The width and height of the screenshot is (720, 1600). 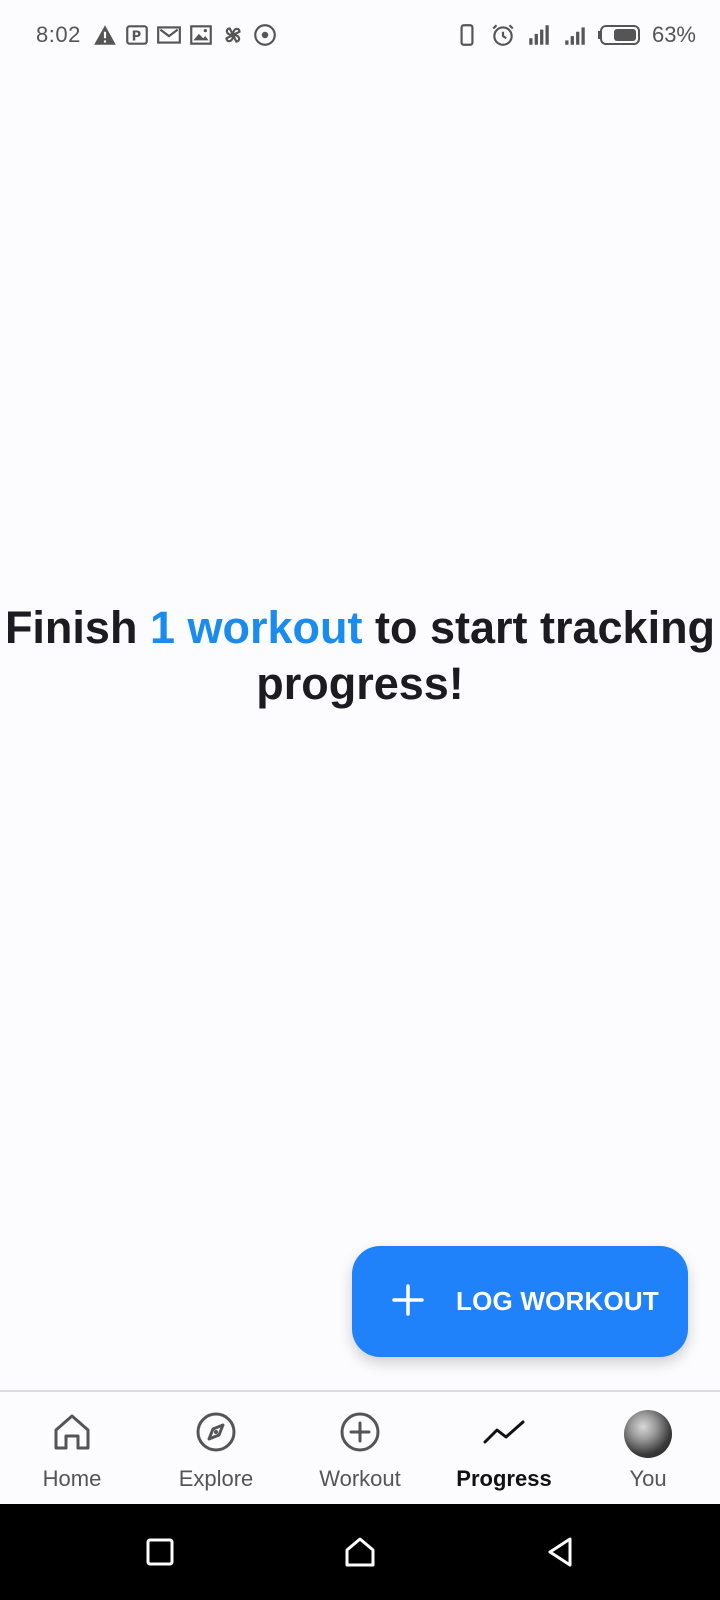 I want to click on log-workout-button: LOG WORKOUT, so click(x=520, y=1301).